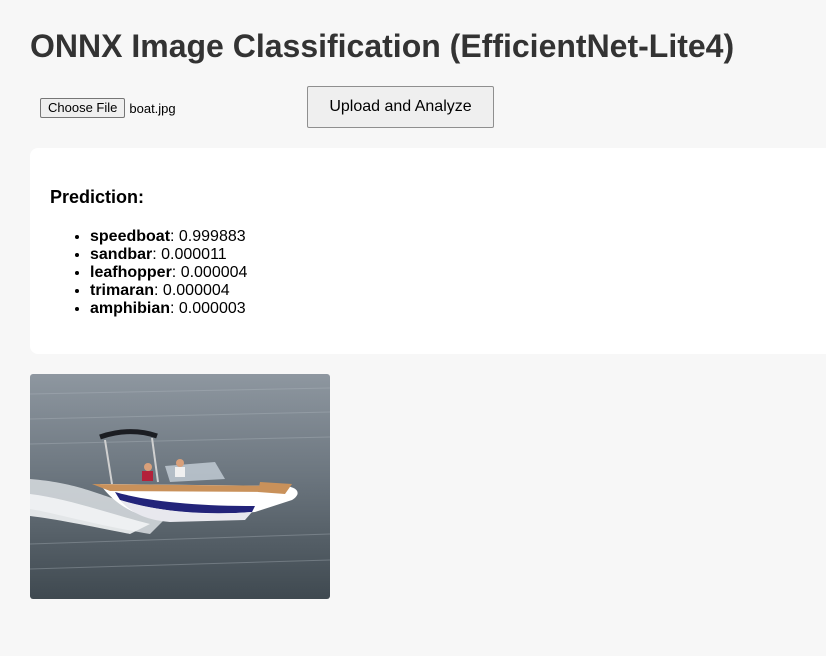 This screenshot has width=826, height=656. Describe the element at coordinates (189, 254) in the screenshot. I see `prediction-score: : 0.000011` at that location.